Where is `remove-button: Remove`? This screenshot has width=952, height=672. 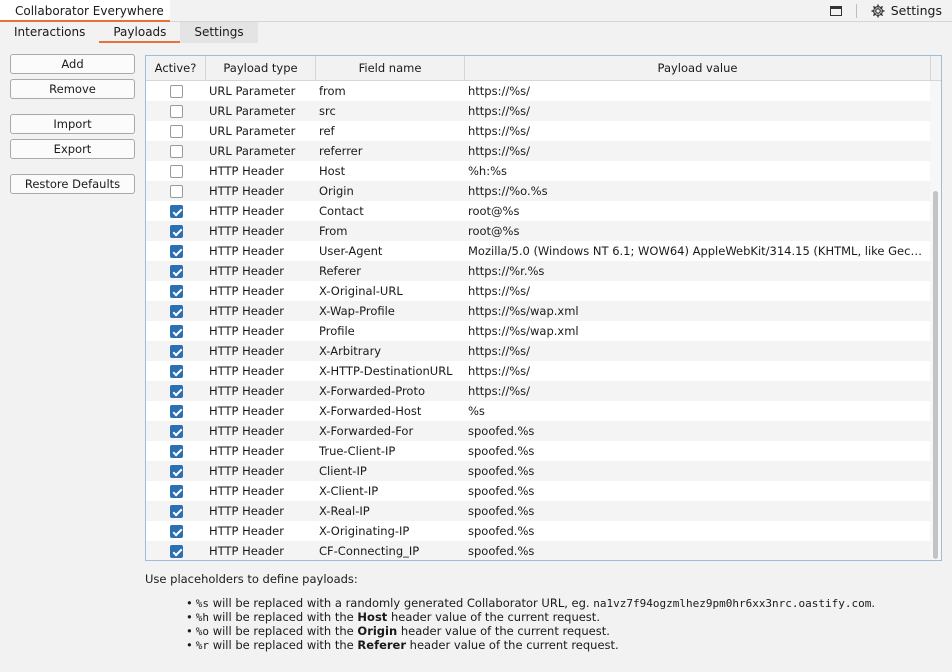
remove-button: Remove is located at coordinates (72, 89).